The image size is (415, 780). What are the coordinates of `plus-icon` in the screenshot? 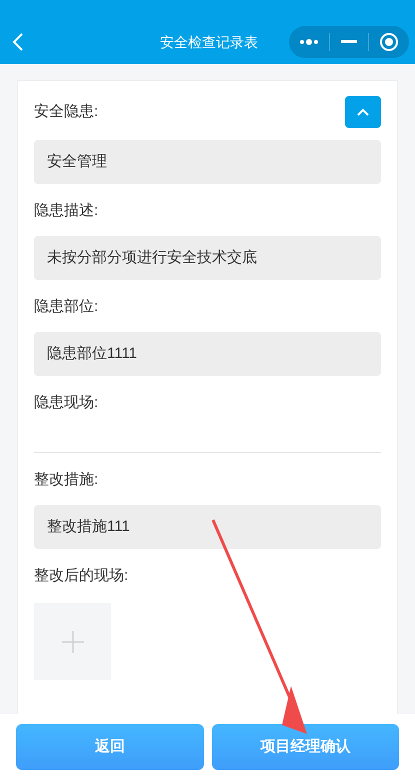 It's located at (73, 641).